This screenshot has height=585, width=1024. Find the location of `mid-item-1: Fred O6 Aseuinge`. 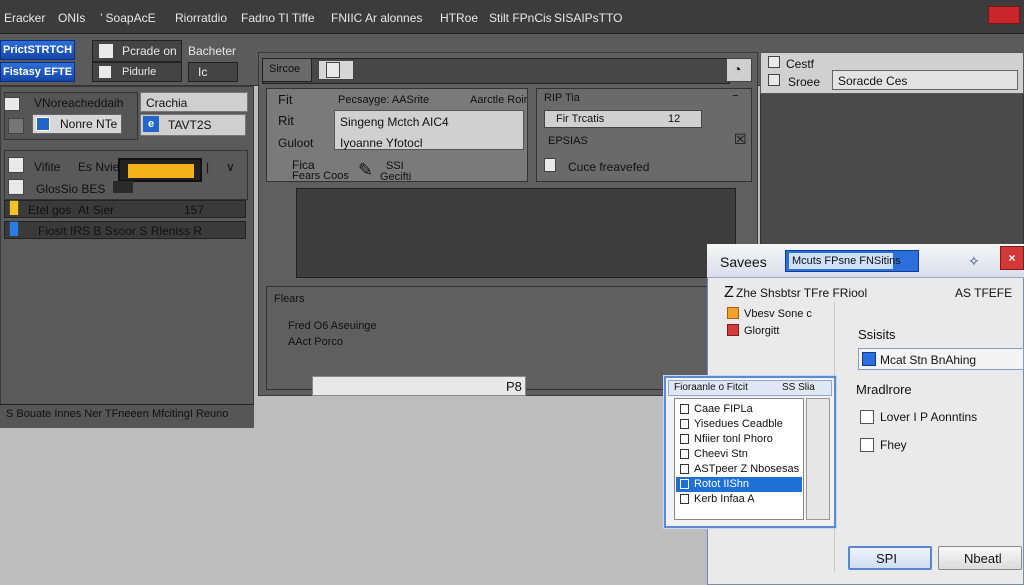

mid-item-1: Fred O6 Aseuinge is located at coordinates (332, 326).